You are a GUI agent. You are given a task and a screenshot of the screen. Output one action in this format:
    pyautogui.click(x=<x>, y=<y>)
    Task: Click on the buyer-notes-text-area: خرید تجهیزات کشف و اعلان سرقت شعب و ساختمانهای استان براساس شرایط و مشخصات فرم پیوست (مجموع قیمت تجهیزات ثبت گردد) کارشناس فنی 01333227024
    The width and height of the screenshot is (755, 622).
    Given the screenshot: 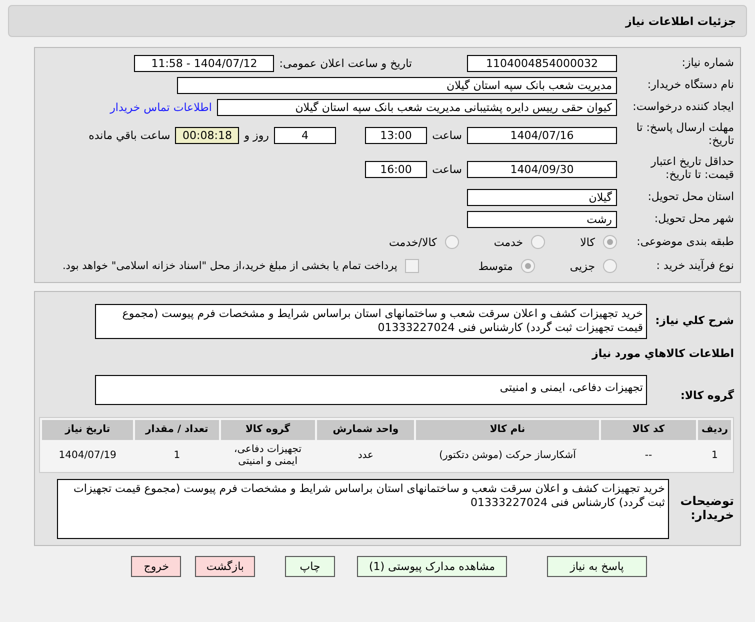 What is the action you would take?
    pyautogui.click(x=363, y=508)
    